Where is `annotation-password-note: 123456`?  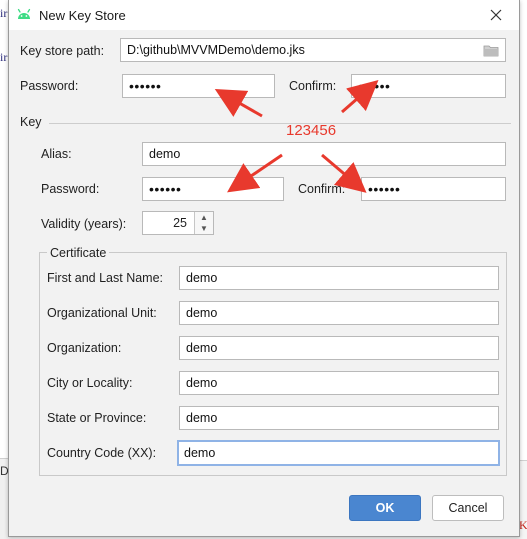 annotation-password-note: 123456 is located at coordinates (311, 130).